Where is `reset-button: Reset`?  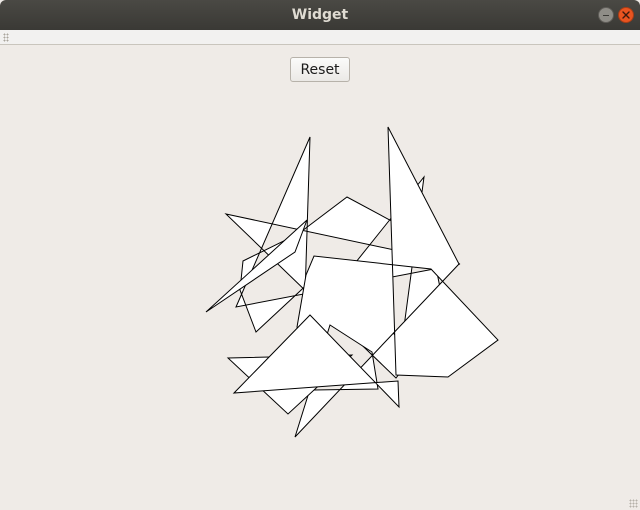 reset-button: Reset is located at coordinates (320, 69).